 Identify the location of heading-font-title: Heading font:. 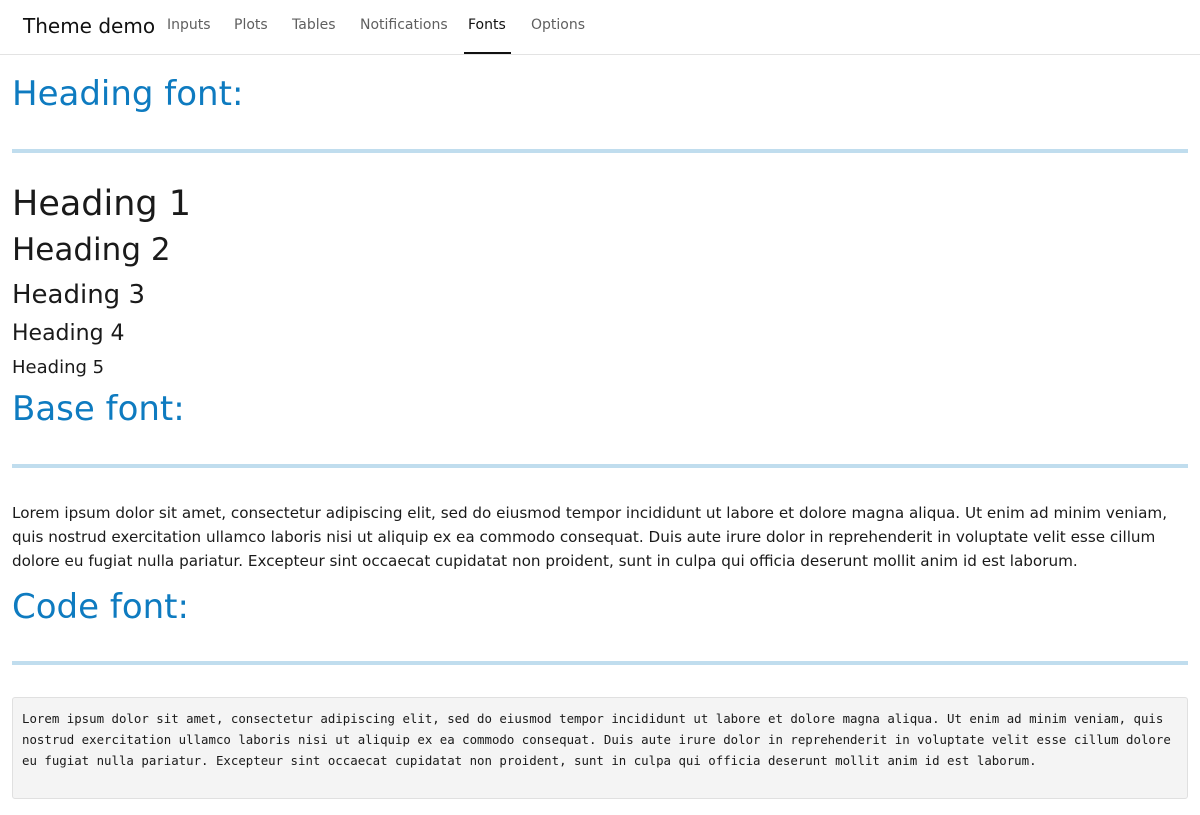
(128, 94).